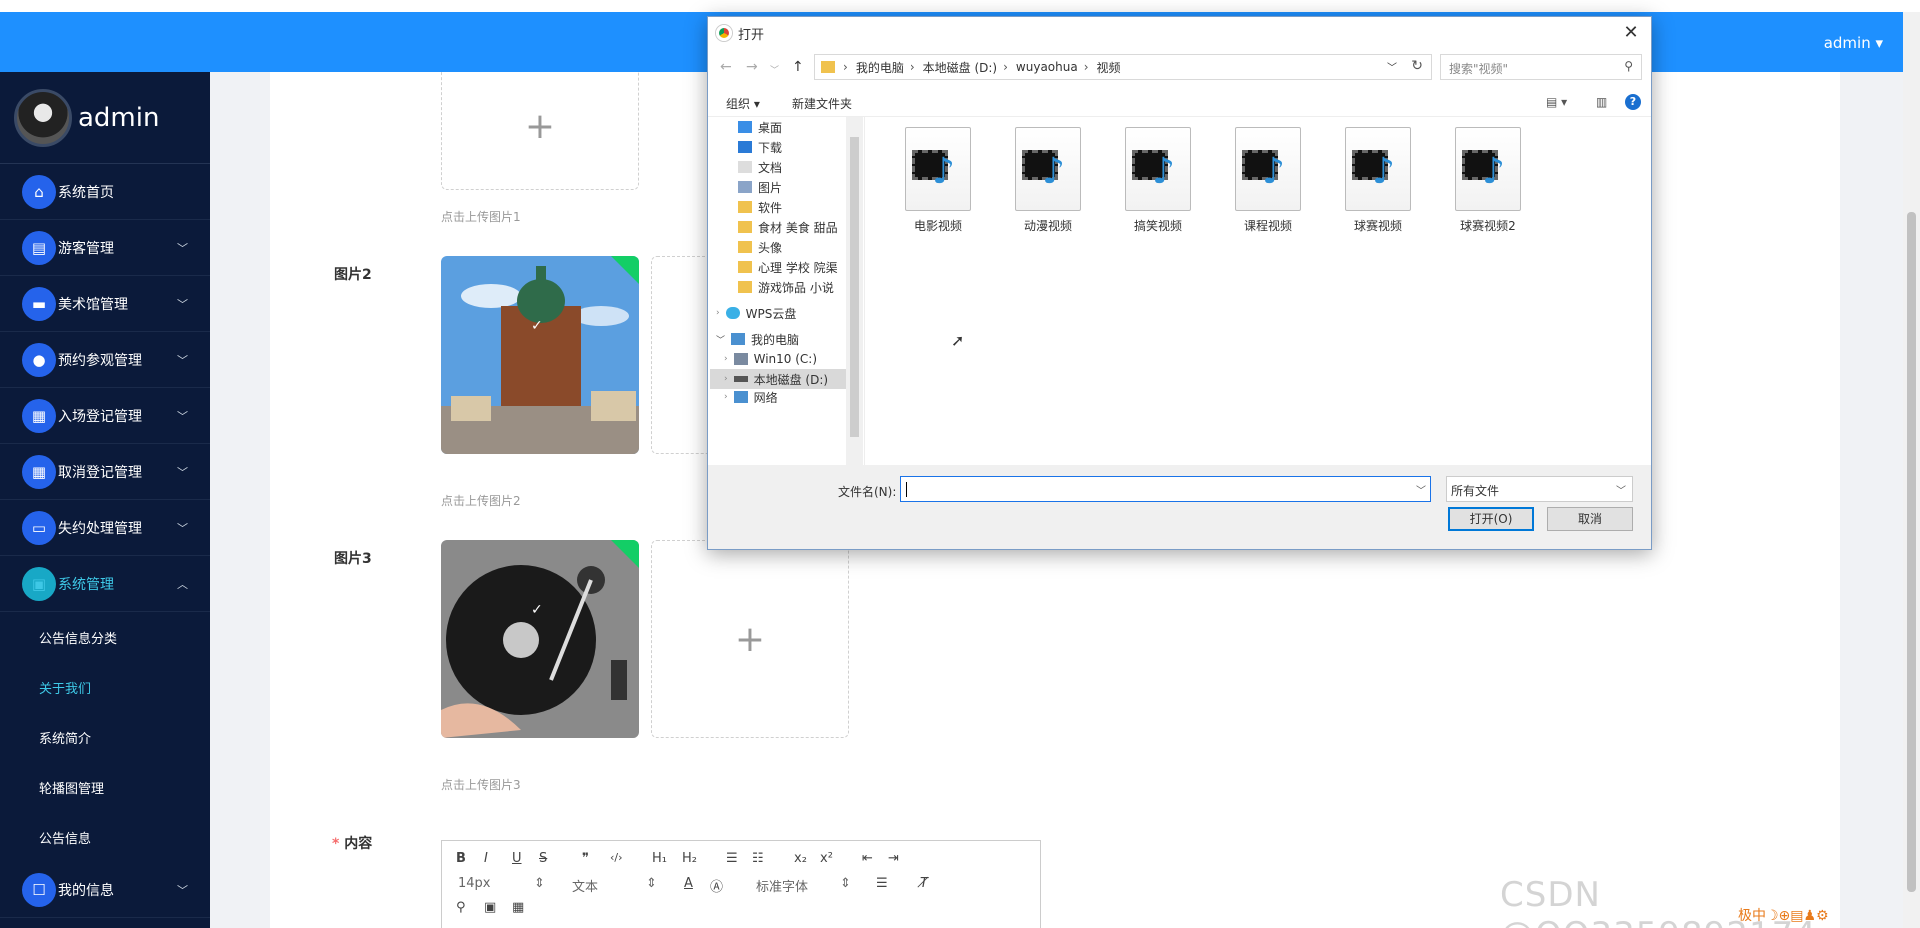 Image resolution: width=1920 pixels, height=928 pixels. What do you see at coordinates (756, 313) in the screenshot?
I see `tree-item-wps: › WPS云盘` at bounding box center [756, 313].